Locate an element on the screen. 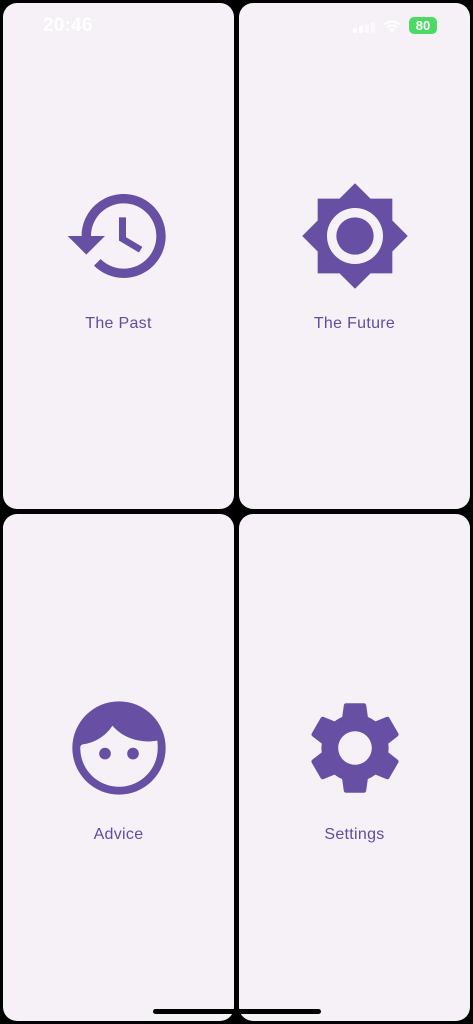 This screenshot has height=1024, width=473. tile-label-the-past: The Past is located at coordinates (118, 323).